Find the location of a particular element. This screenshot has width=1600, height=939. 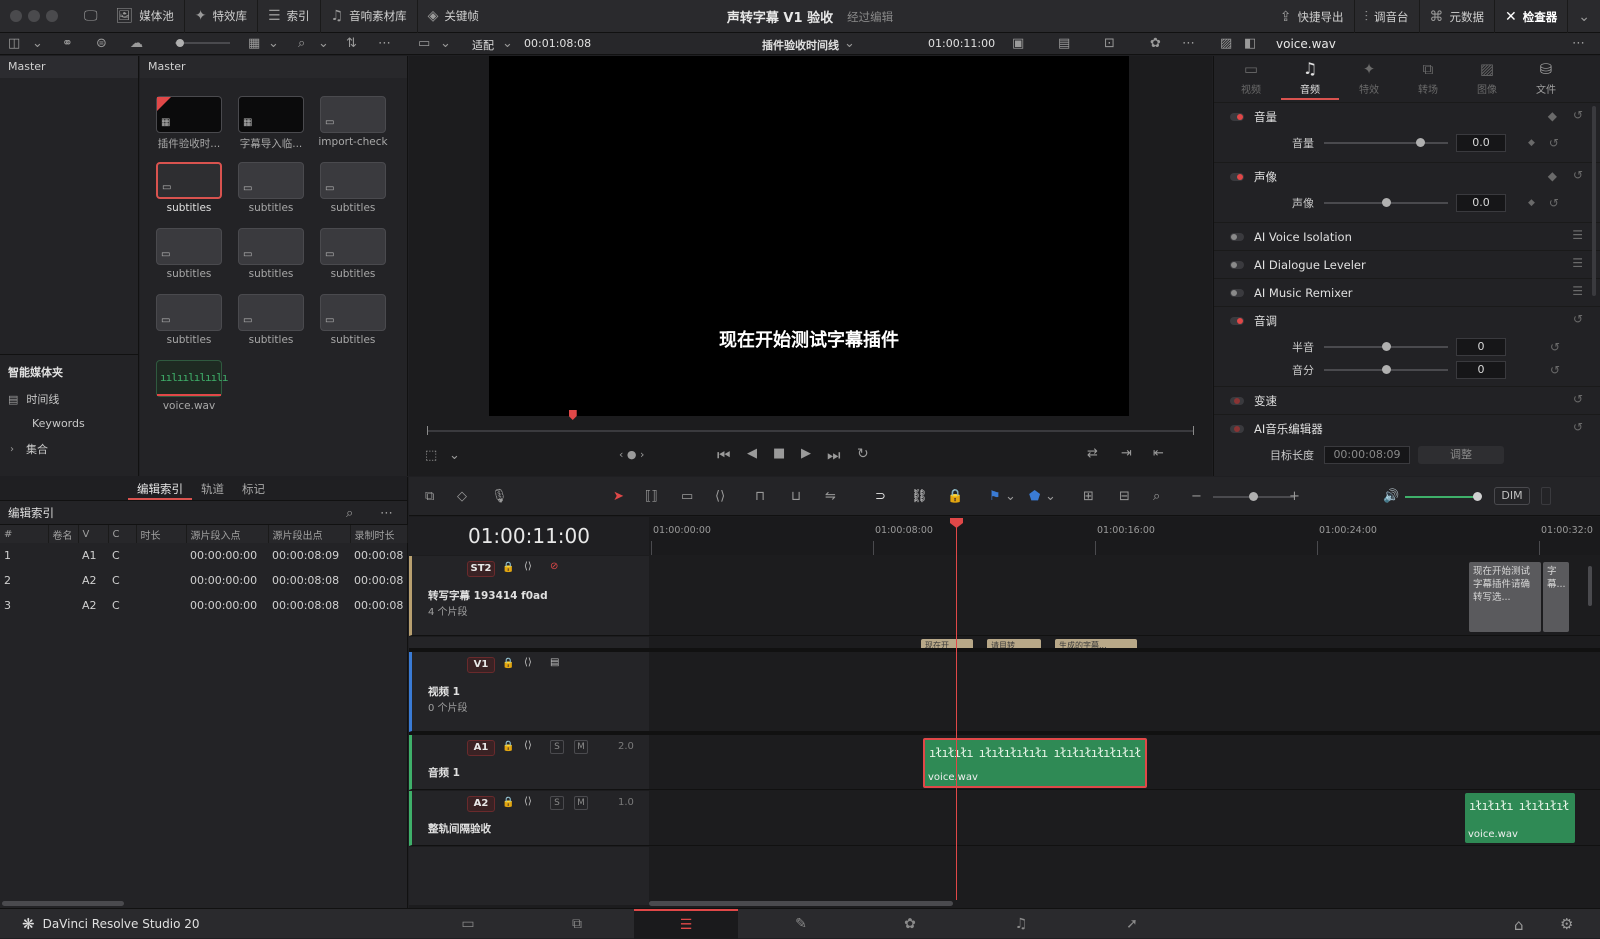

mixer-button: ⫶ 调音台 is located at coordinates (1387, 16).